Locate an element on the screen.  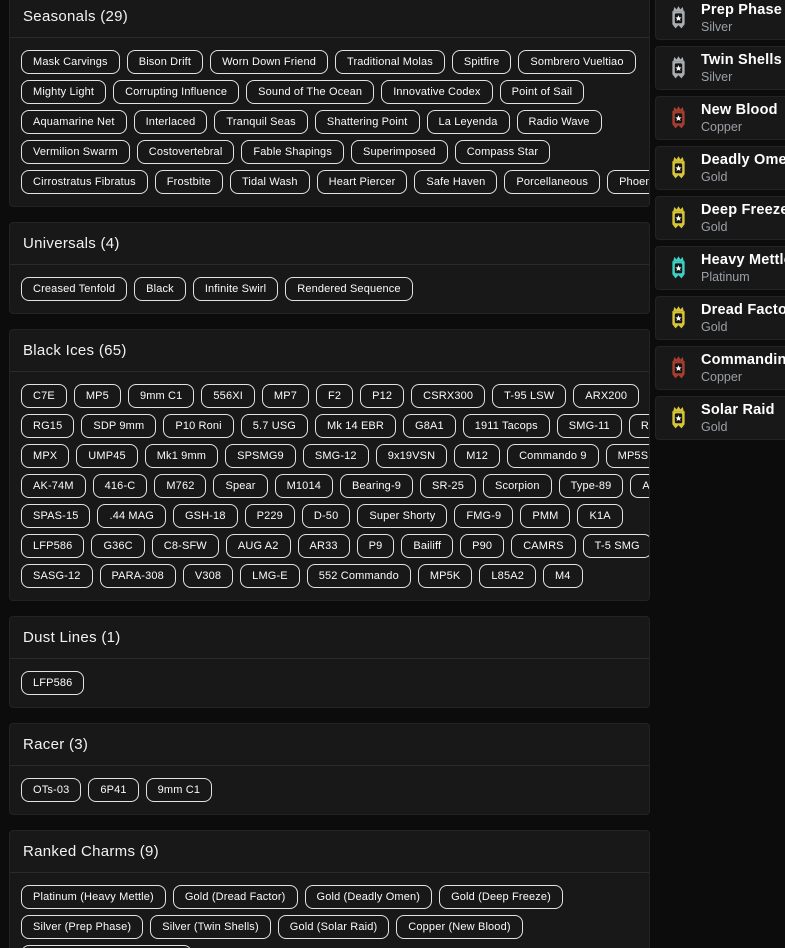
filter-chip: 5.7 USG is located at coordinates (274, 426).